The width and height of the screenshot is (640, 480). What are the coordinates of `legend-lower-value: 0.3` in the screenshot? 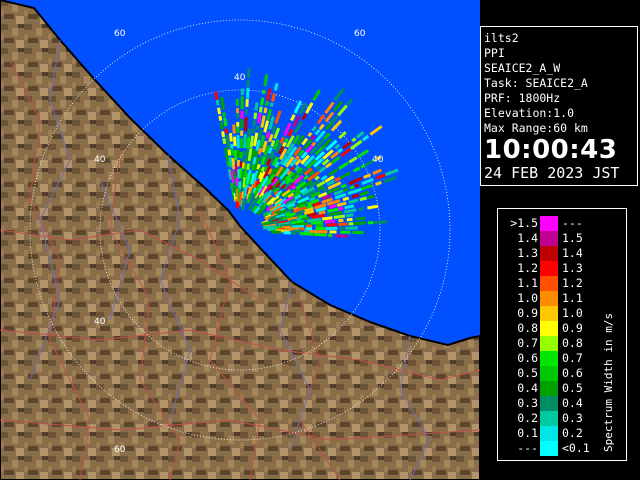 It's located at (527, 403).